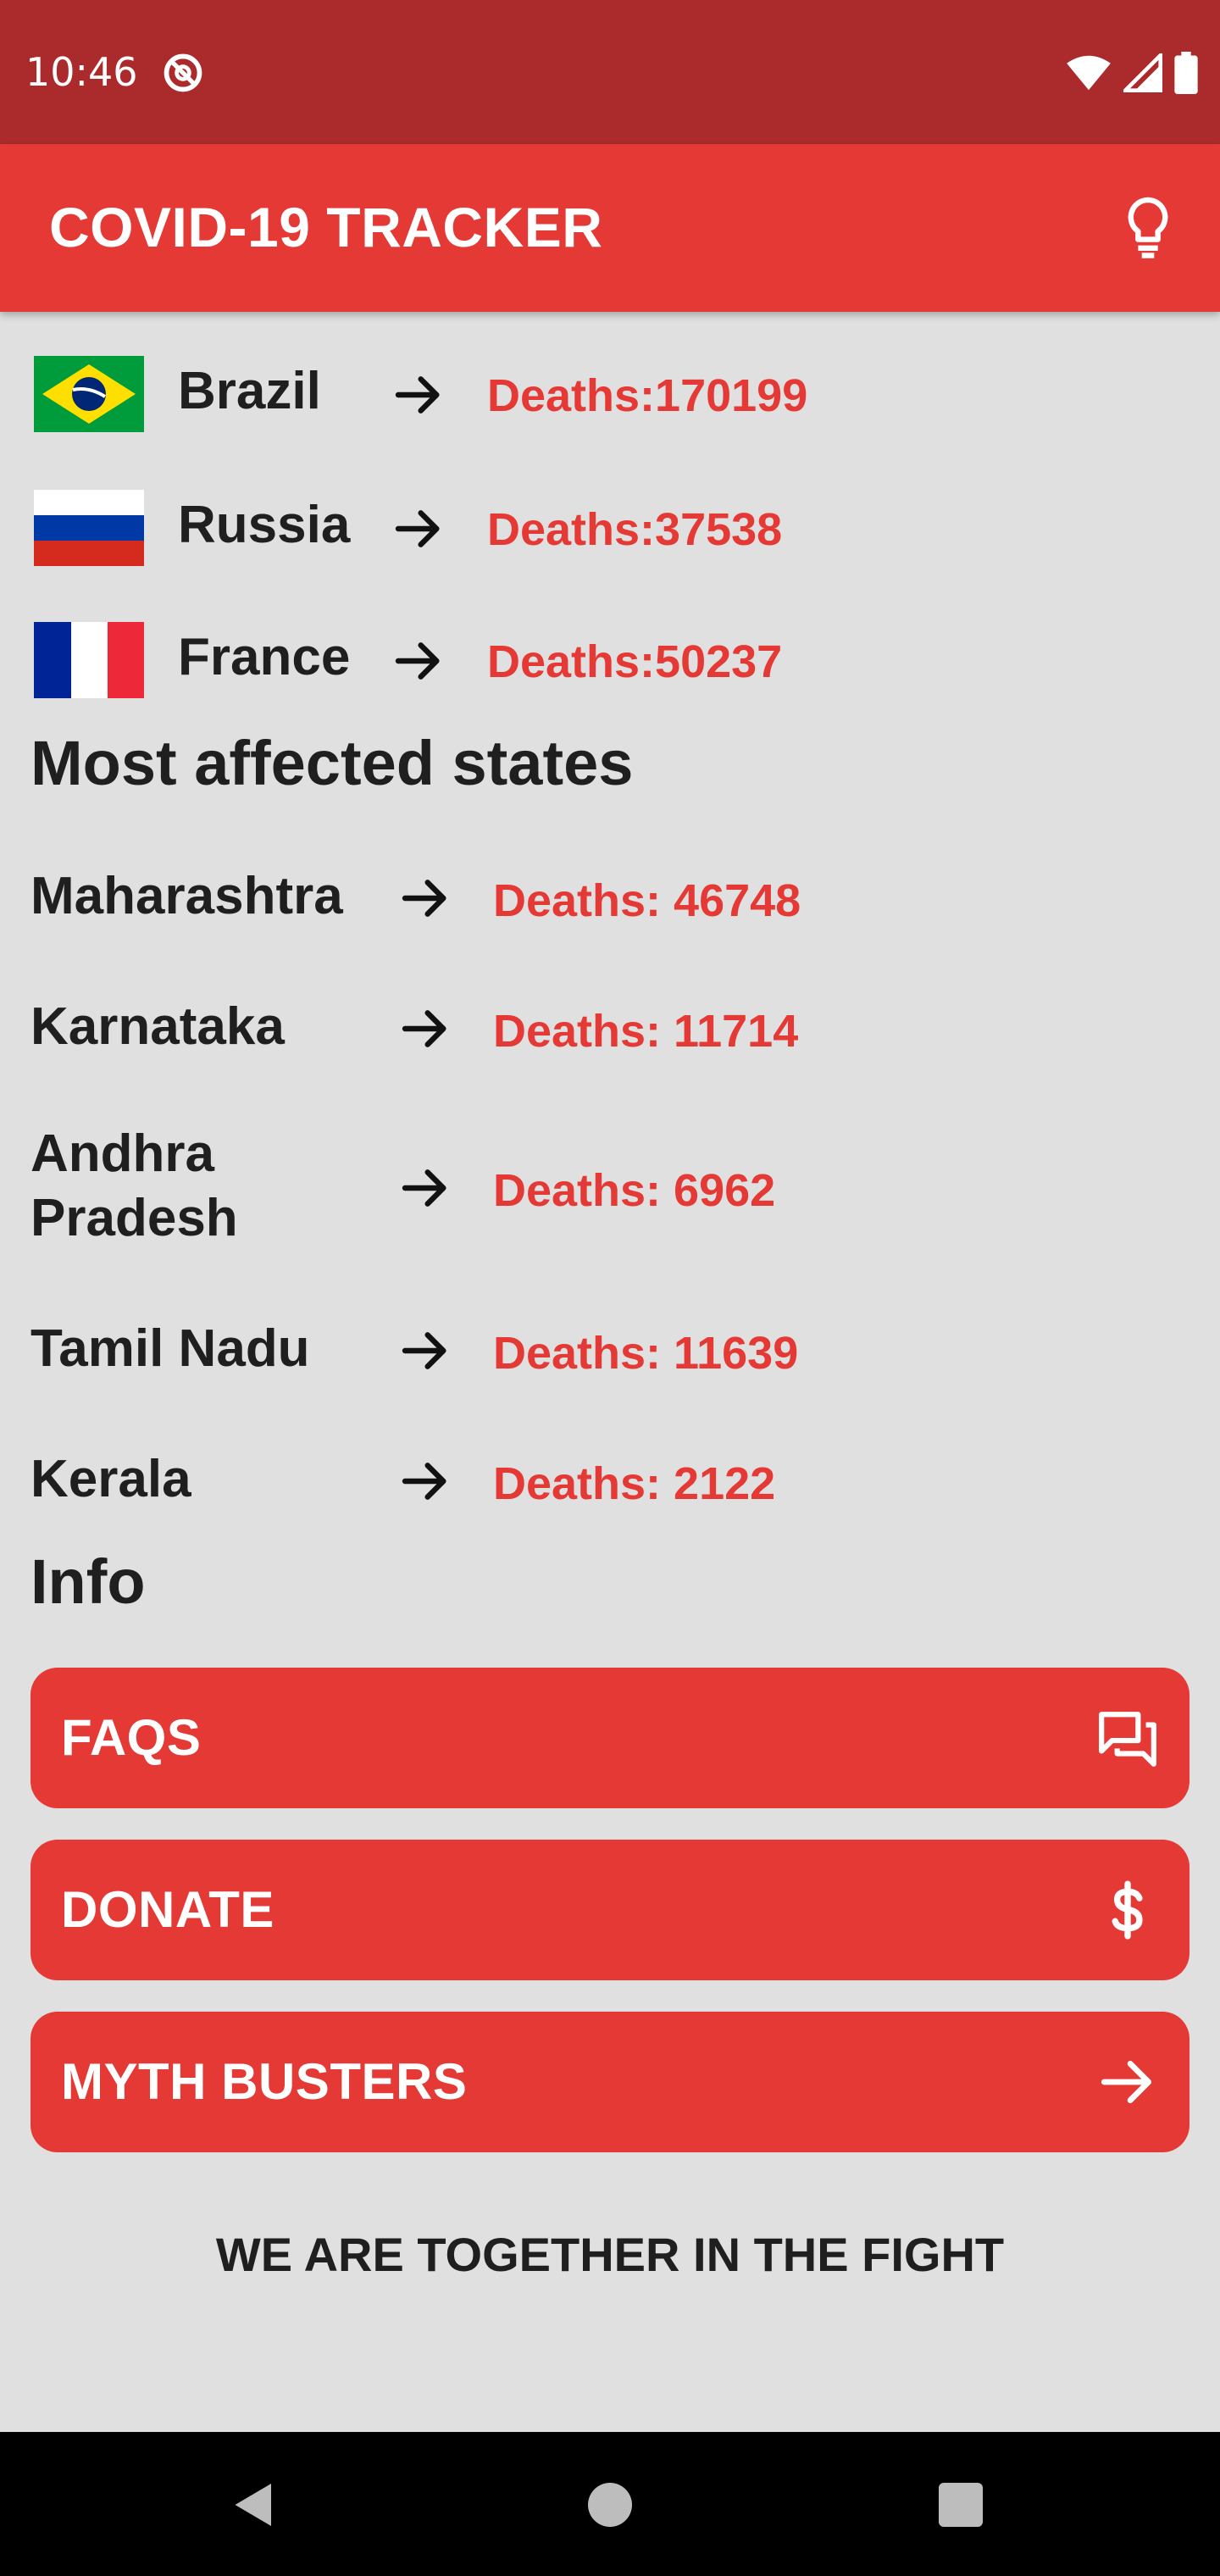 The image size is (1220, 2576). What do you see at coordinates (1148, 227) in the screenshot?
I see `lightbulb-icon` at bounding box center [1148, 227].